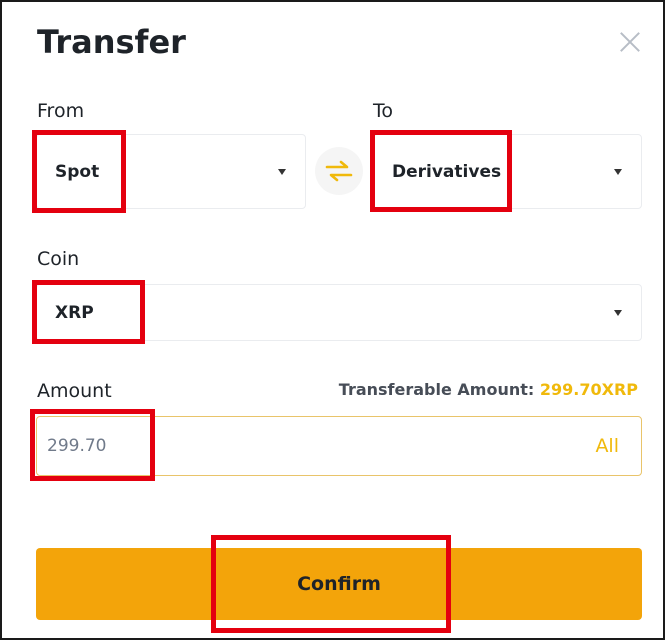 The height and width of the screenshot is (640, 665). What do you see at coordinates (588, 389) in the screenshot?
I see `transferable-amount-value: 299.70XRP` at bounding box center [588, 389].